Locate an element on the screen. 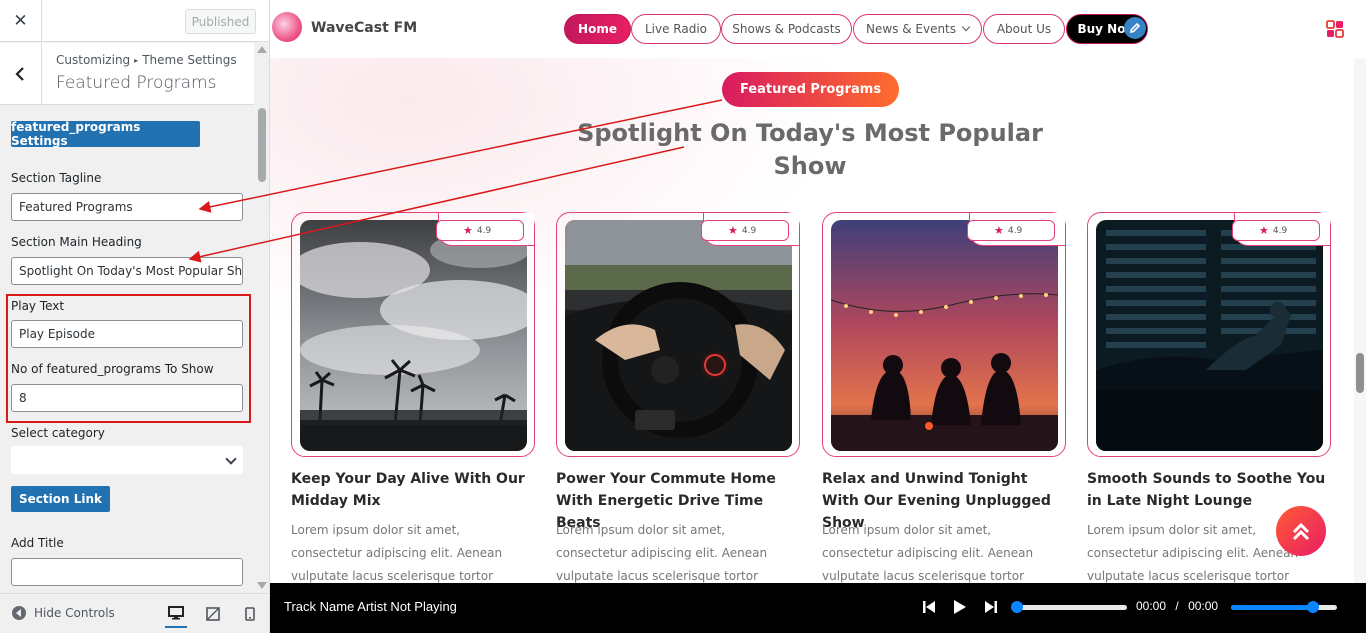  play-button is located at coordinates (960, 607).